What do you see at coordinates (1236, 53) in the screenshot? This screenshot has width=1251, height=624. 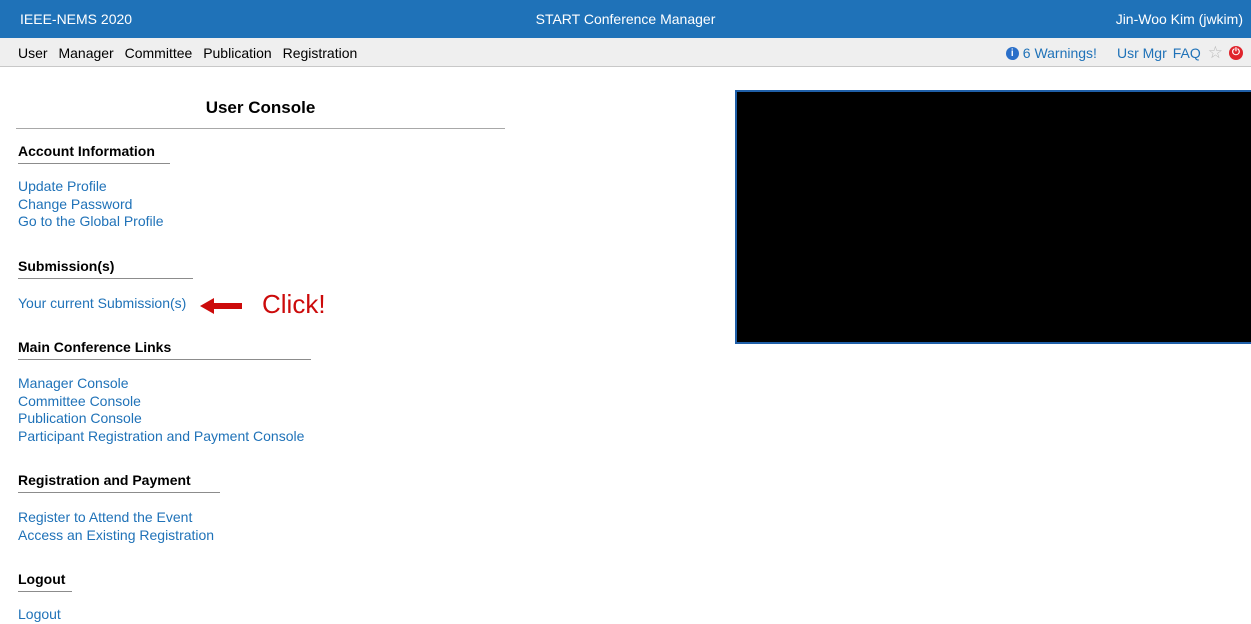 I see `power-icon: ⏻` at bounding box center [1236, 53].